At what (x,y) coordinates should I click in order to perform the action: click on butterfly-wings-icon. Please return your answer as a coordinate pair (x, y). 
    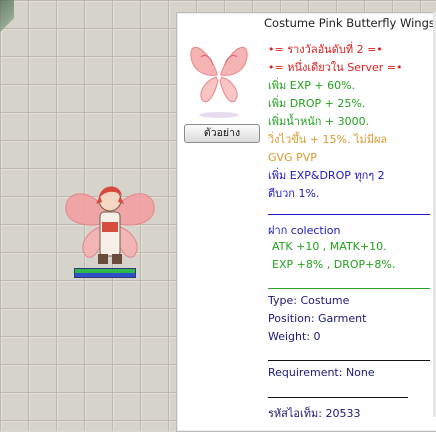
    Looking at the image, I should click on (219, 82).